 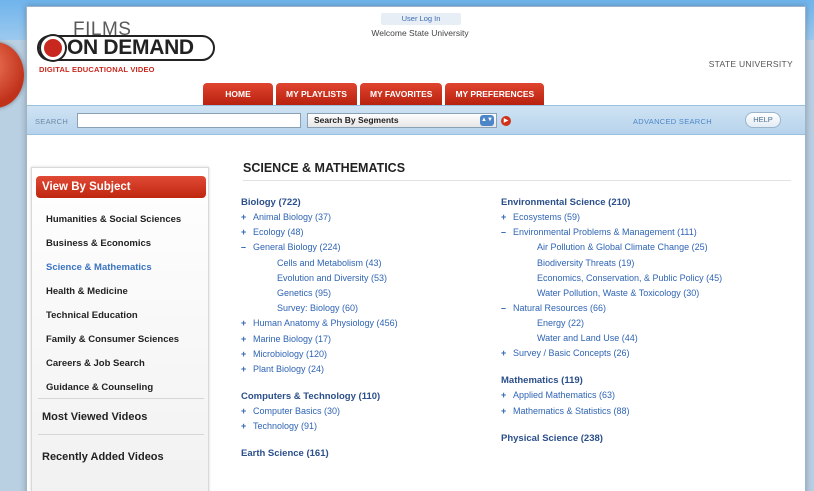 I want to click on tab-my-preferences: MY PREFERENCES, so click(x=495, y=94).